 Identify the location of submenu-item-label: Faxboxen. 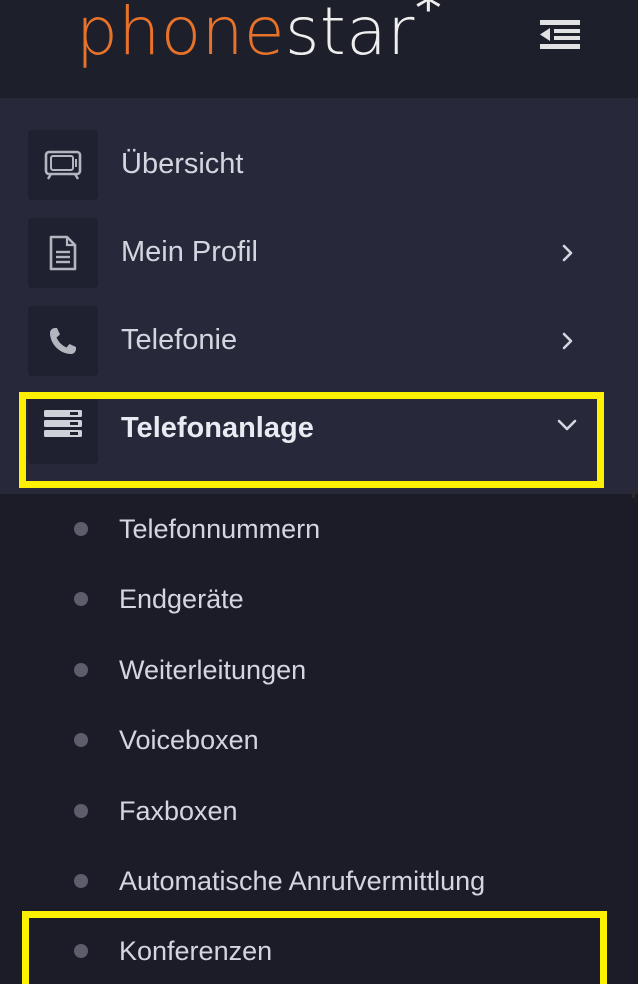
(178, 811).